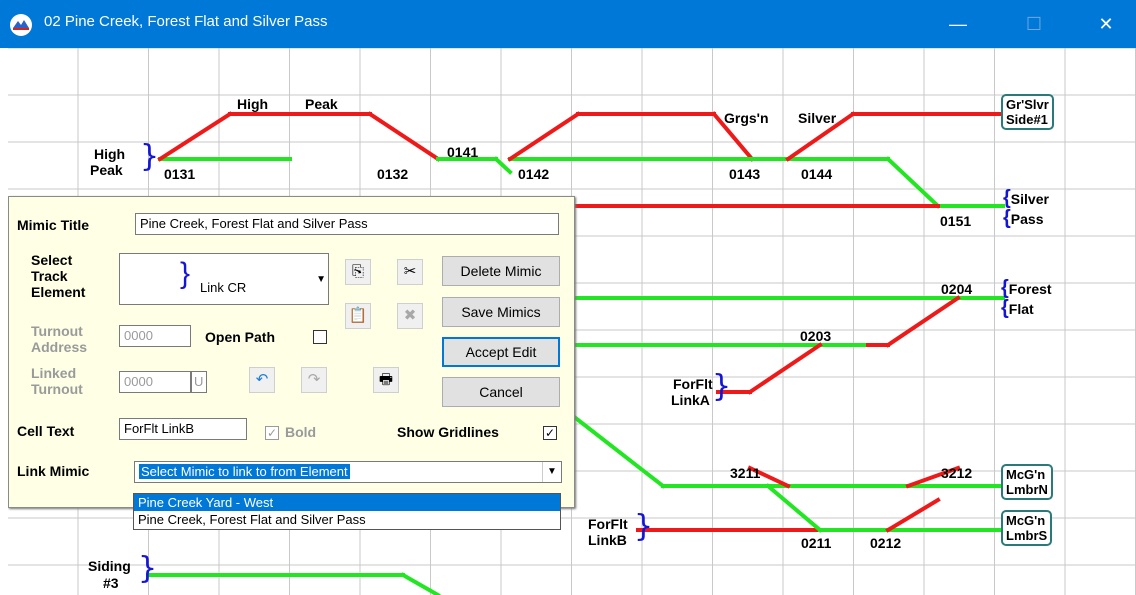 The image size is (1136, 595). What do you see at coordinates (223, 287) in the screenshot?
I see `track-element-value: Link CR` at bounding box center [223, 287].